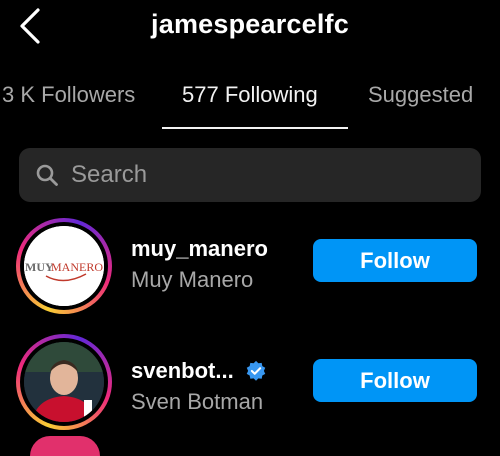  I want to click on tab-followers: 3 K Followers, so click(68, 95).